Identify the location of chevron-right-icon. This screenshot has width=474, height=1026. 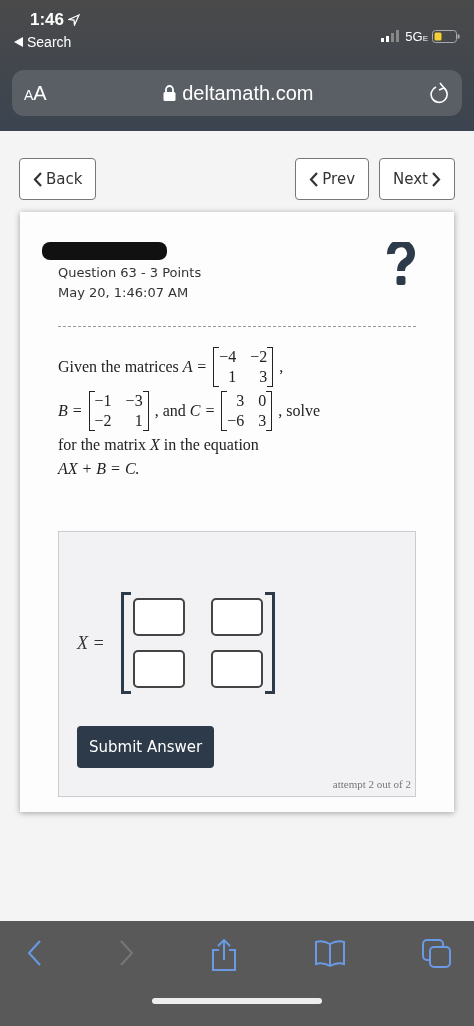
(436, 179).